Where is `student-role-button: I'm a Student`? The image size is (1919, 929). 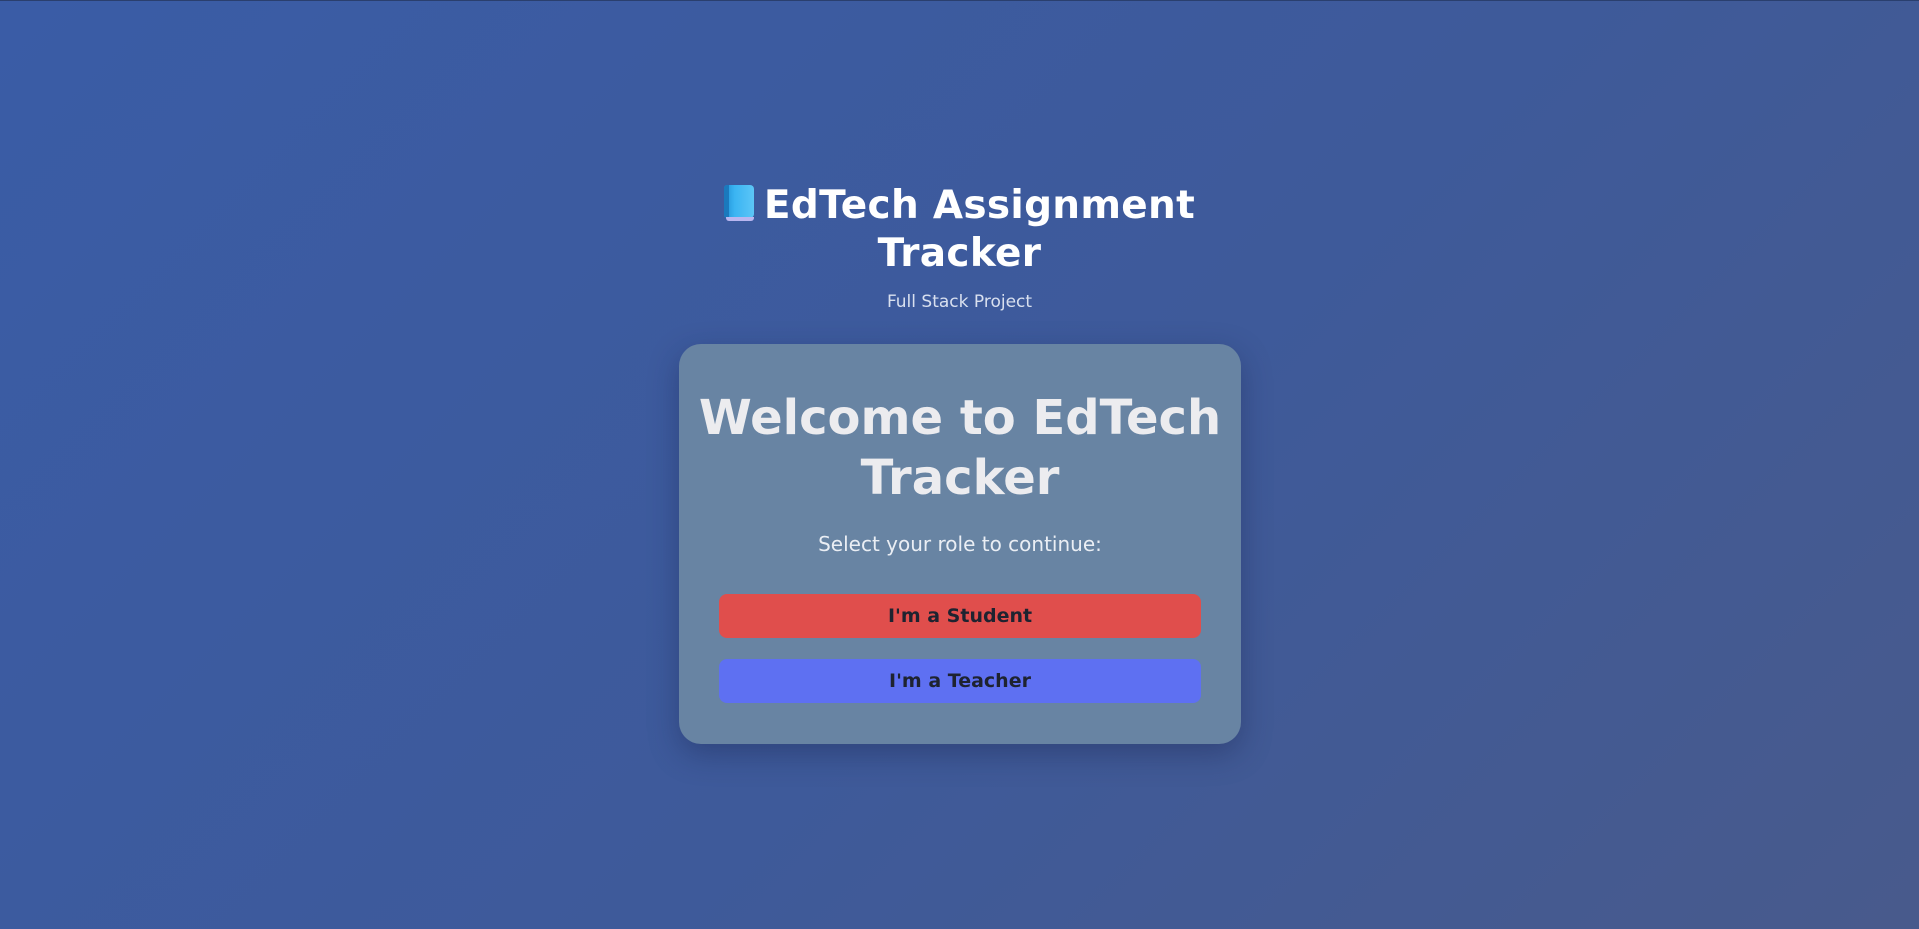
student-role-button: I'm a Student is located at coordinates (960, 616).